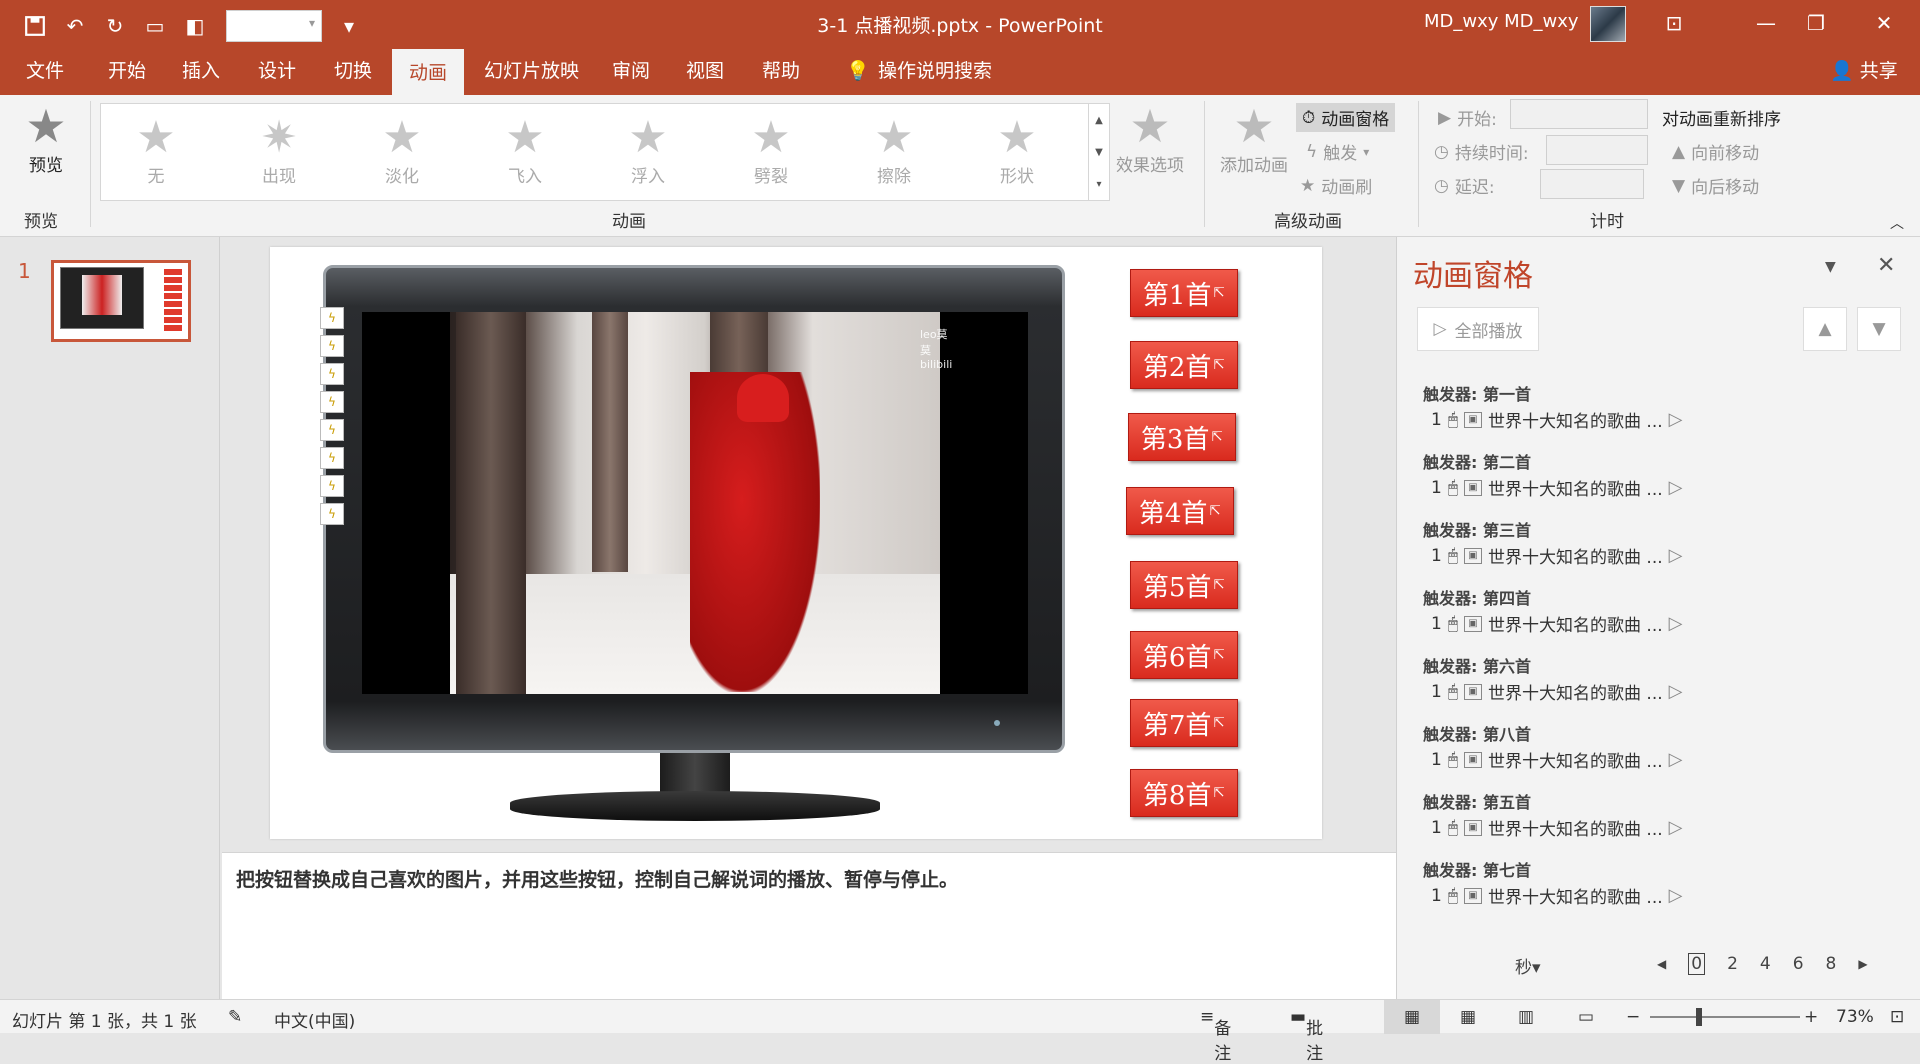 This screenshot has width=1920, height=1064. I want to click on tab-slideshow: 幻灯片放映, so click(531, 71).